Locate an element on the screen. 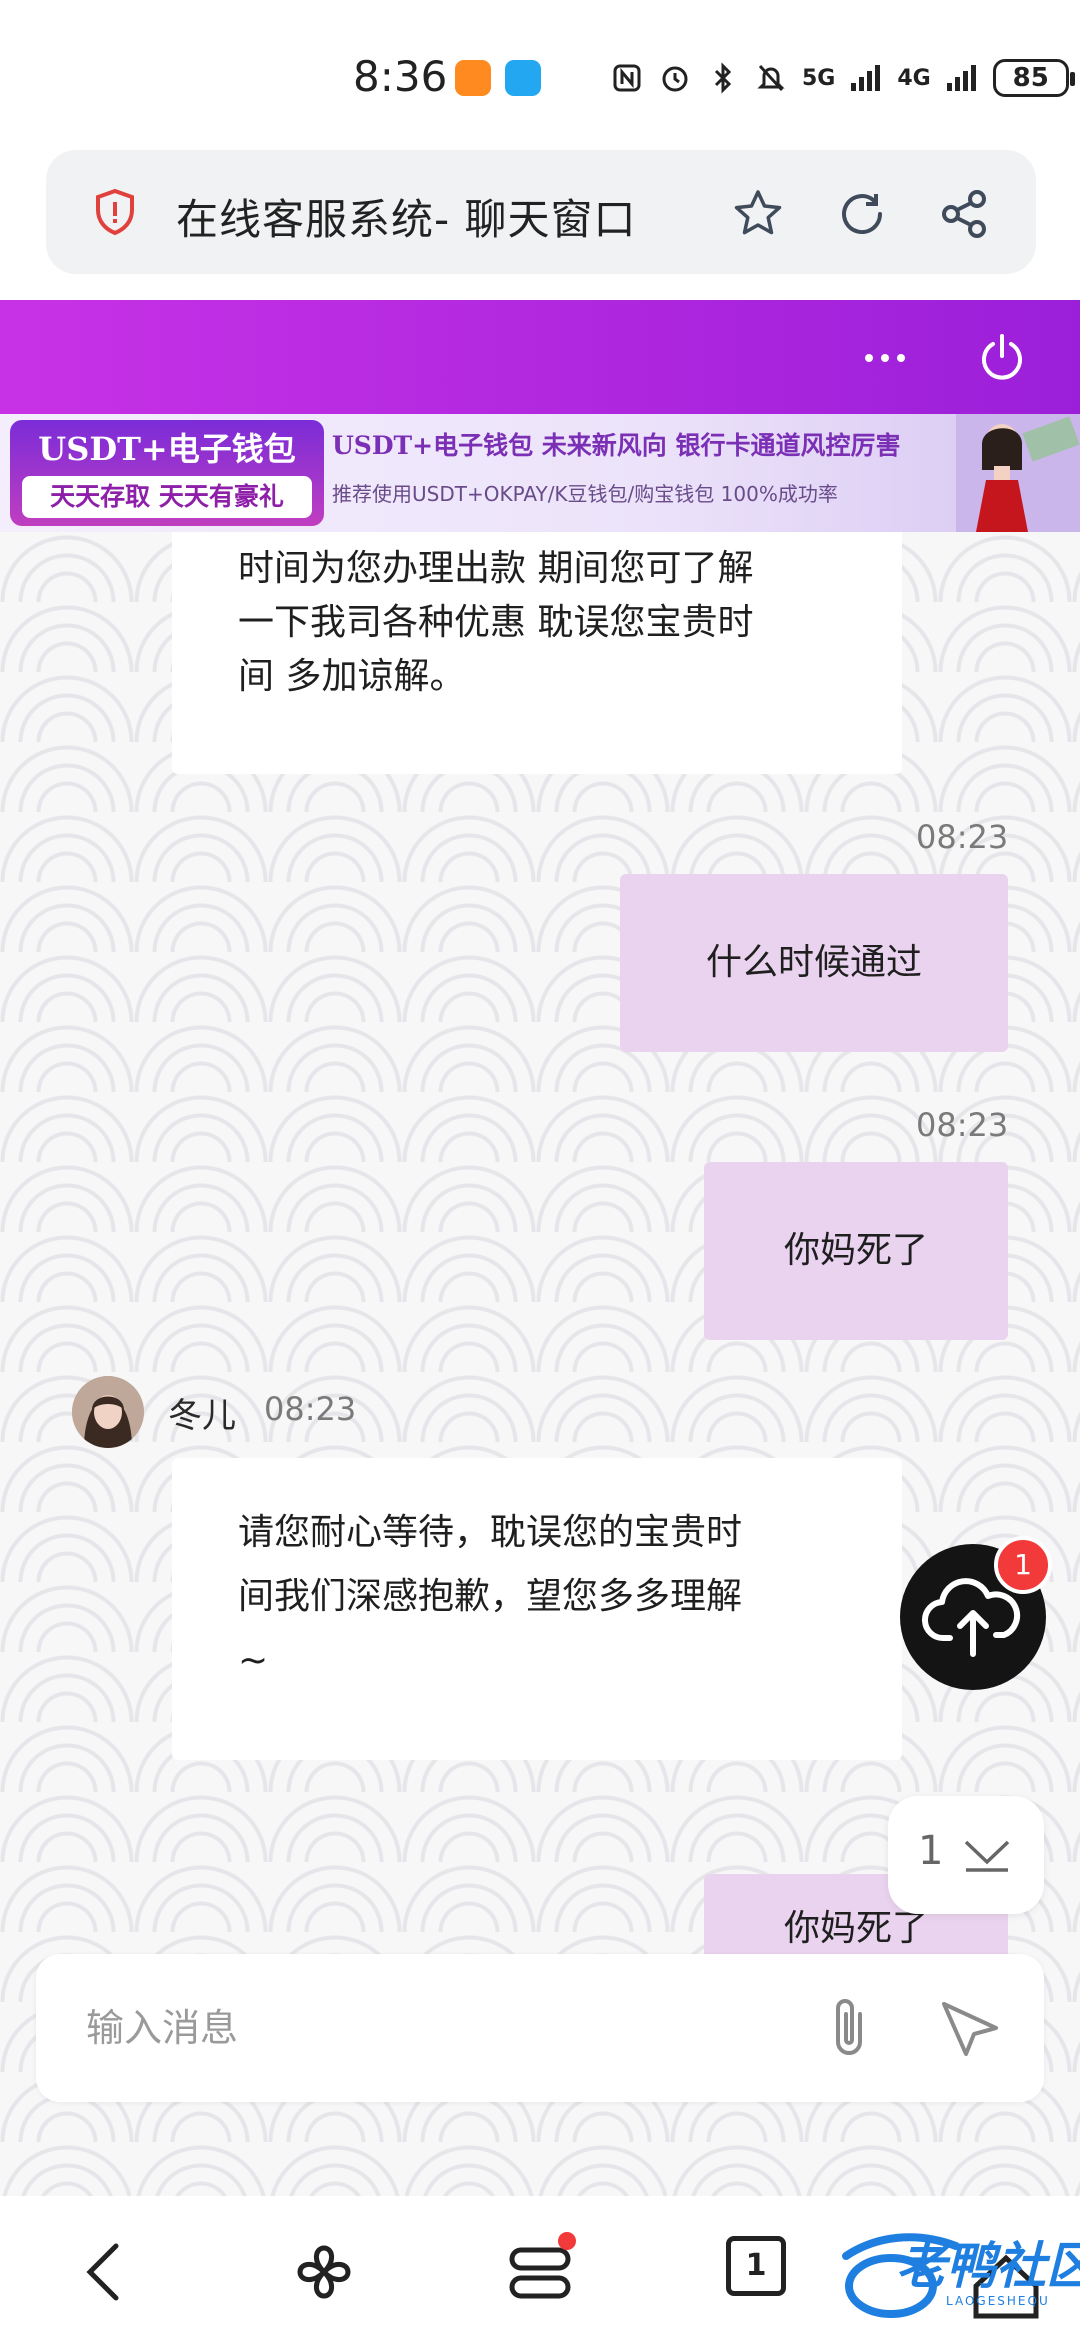 This screenshot has width=1080, height=2340. network-5g-label: 5G is located at coordinates (819, 78).